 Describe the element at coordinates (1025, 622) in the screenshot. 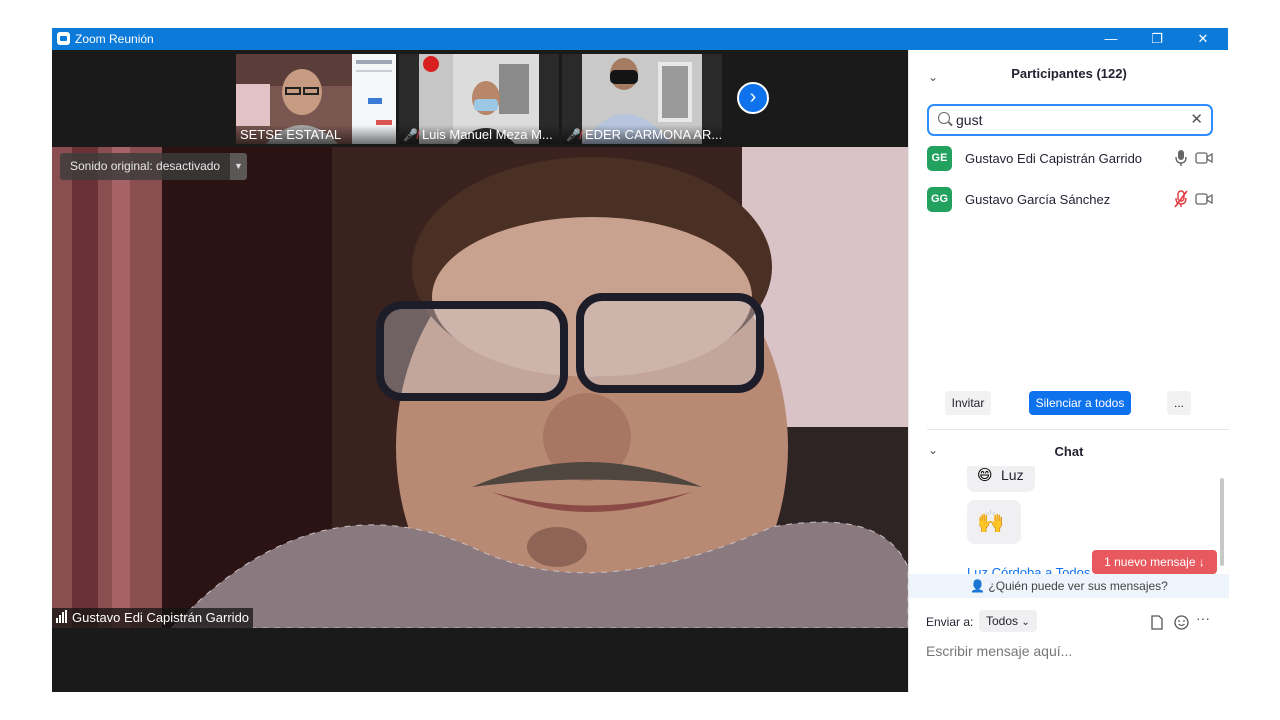

I see `chevron-down-icon: ⌄` at that location.